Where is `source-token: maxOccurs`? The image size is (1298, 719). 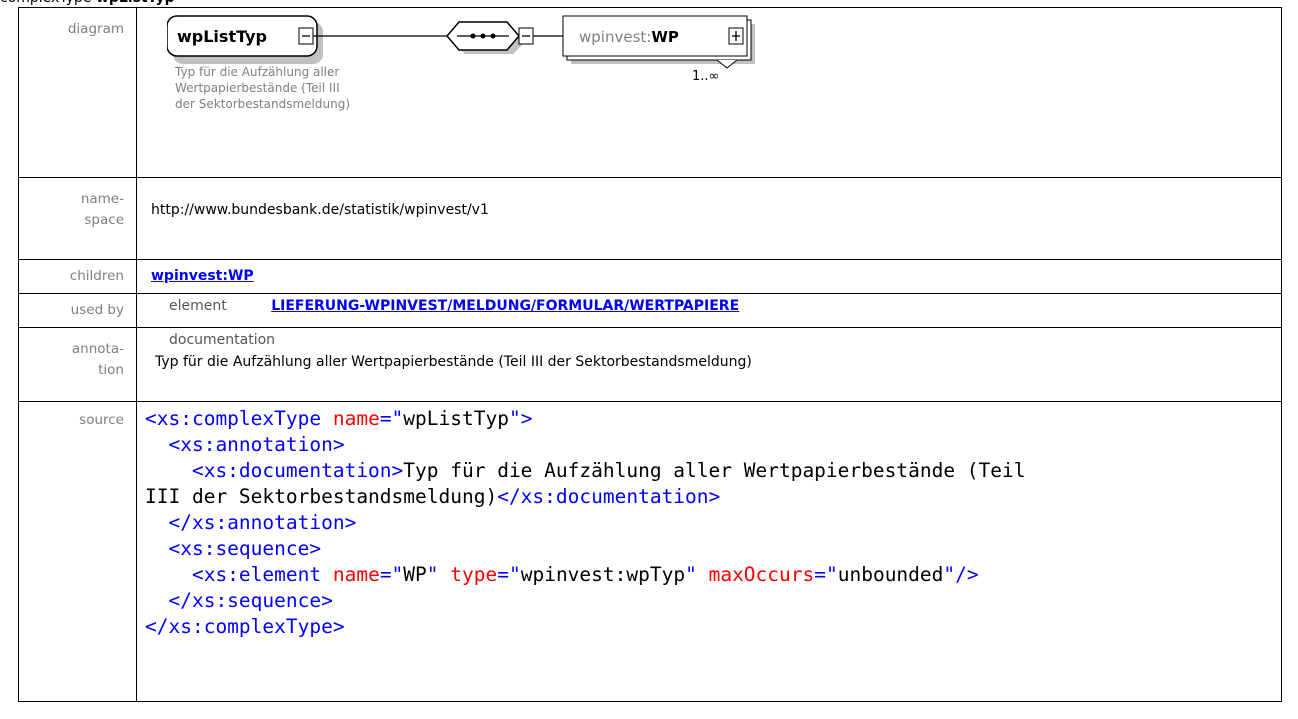 source-token: maxOccurs is located at coordinates (755, 574).